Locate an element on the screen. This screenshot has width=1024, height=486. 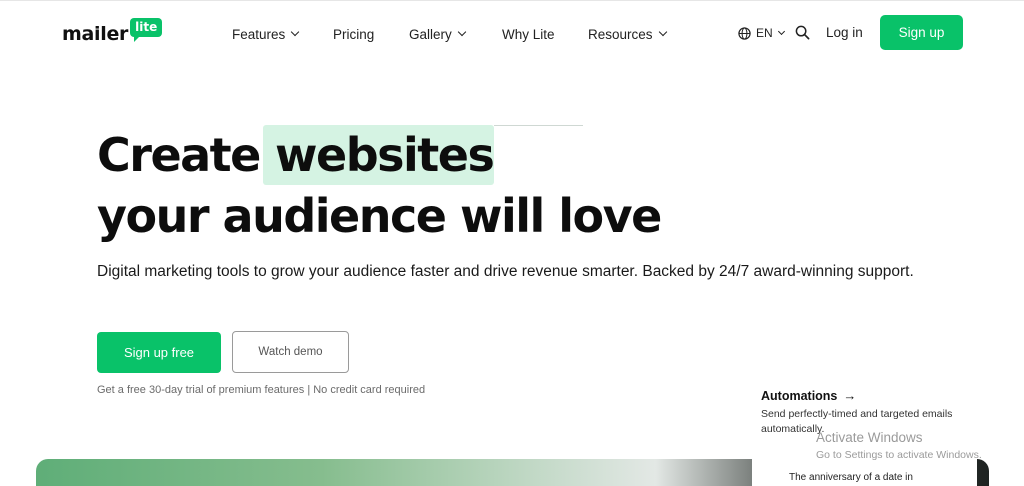
headline-word-create: Create is located at coordinates (179, 155).